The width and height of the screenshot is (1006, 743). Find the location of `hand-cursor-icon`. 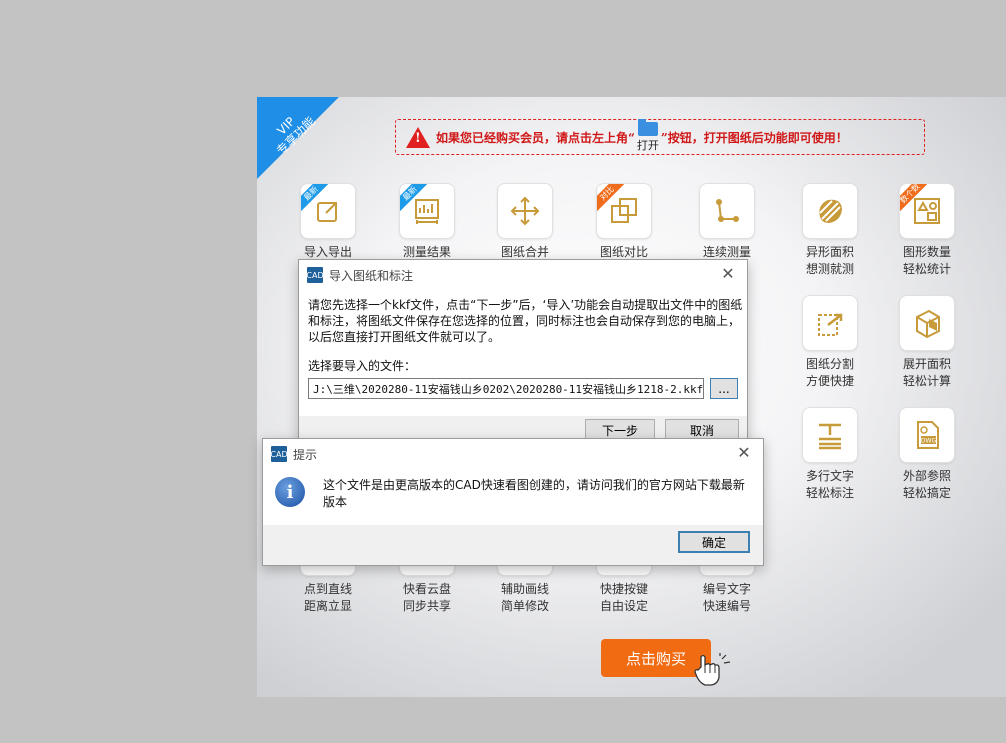

hand-cursor-icon is located at coordinates (712, 669).